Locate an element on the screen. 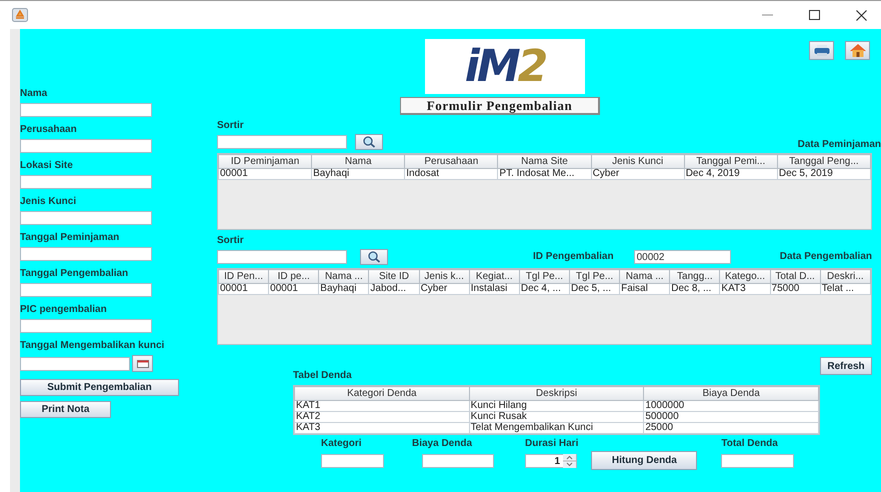 The width and height of the screenshot is (881, 492). field-label: Durasi Hari is located at coordinates (551, 444).